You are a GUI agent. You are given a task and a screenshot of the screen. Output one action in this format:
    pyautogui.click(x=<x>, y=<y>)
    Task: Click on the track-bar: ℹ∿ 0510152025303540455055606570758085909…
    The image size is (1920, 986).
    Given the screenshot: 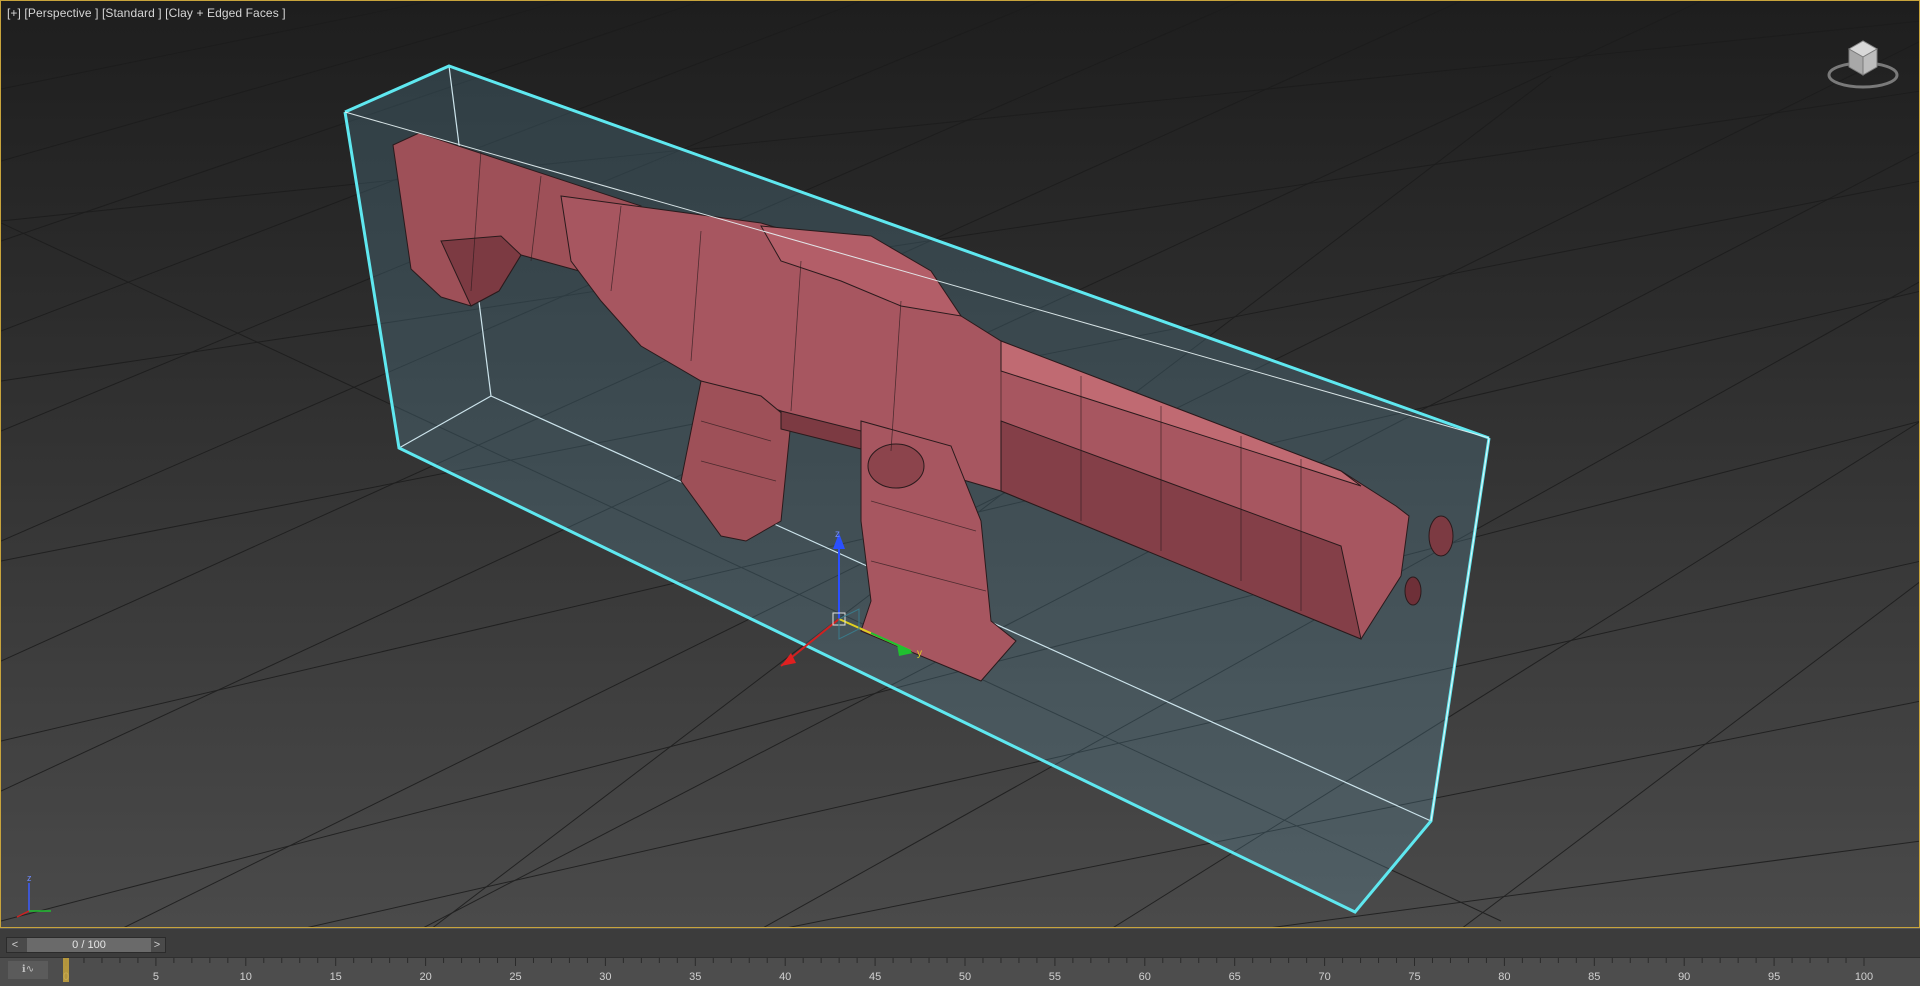 What is the action you would take?
    pyautogui.click(x=960, y=971)
    